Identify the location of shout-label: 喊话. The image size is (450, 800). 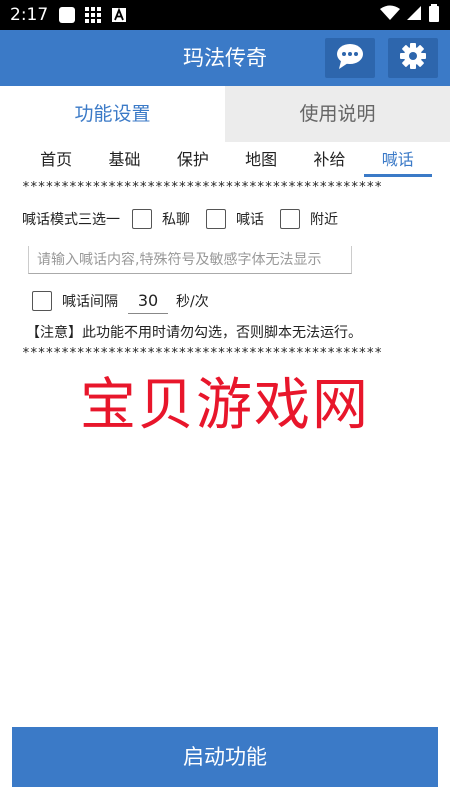
(250, 220).